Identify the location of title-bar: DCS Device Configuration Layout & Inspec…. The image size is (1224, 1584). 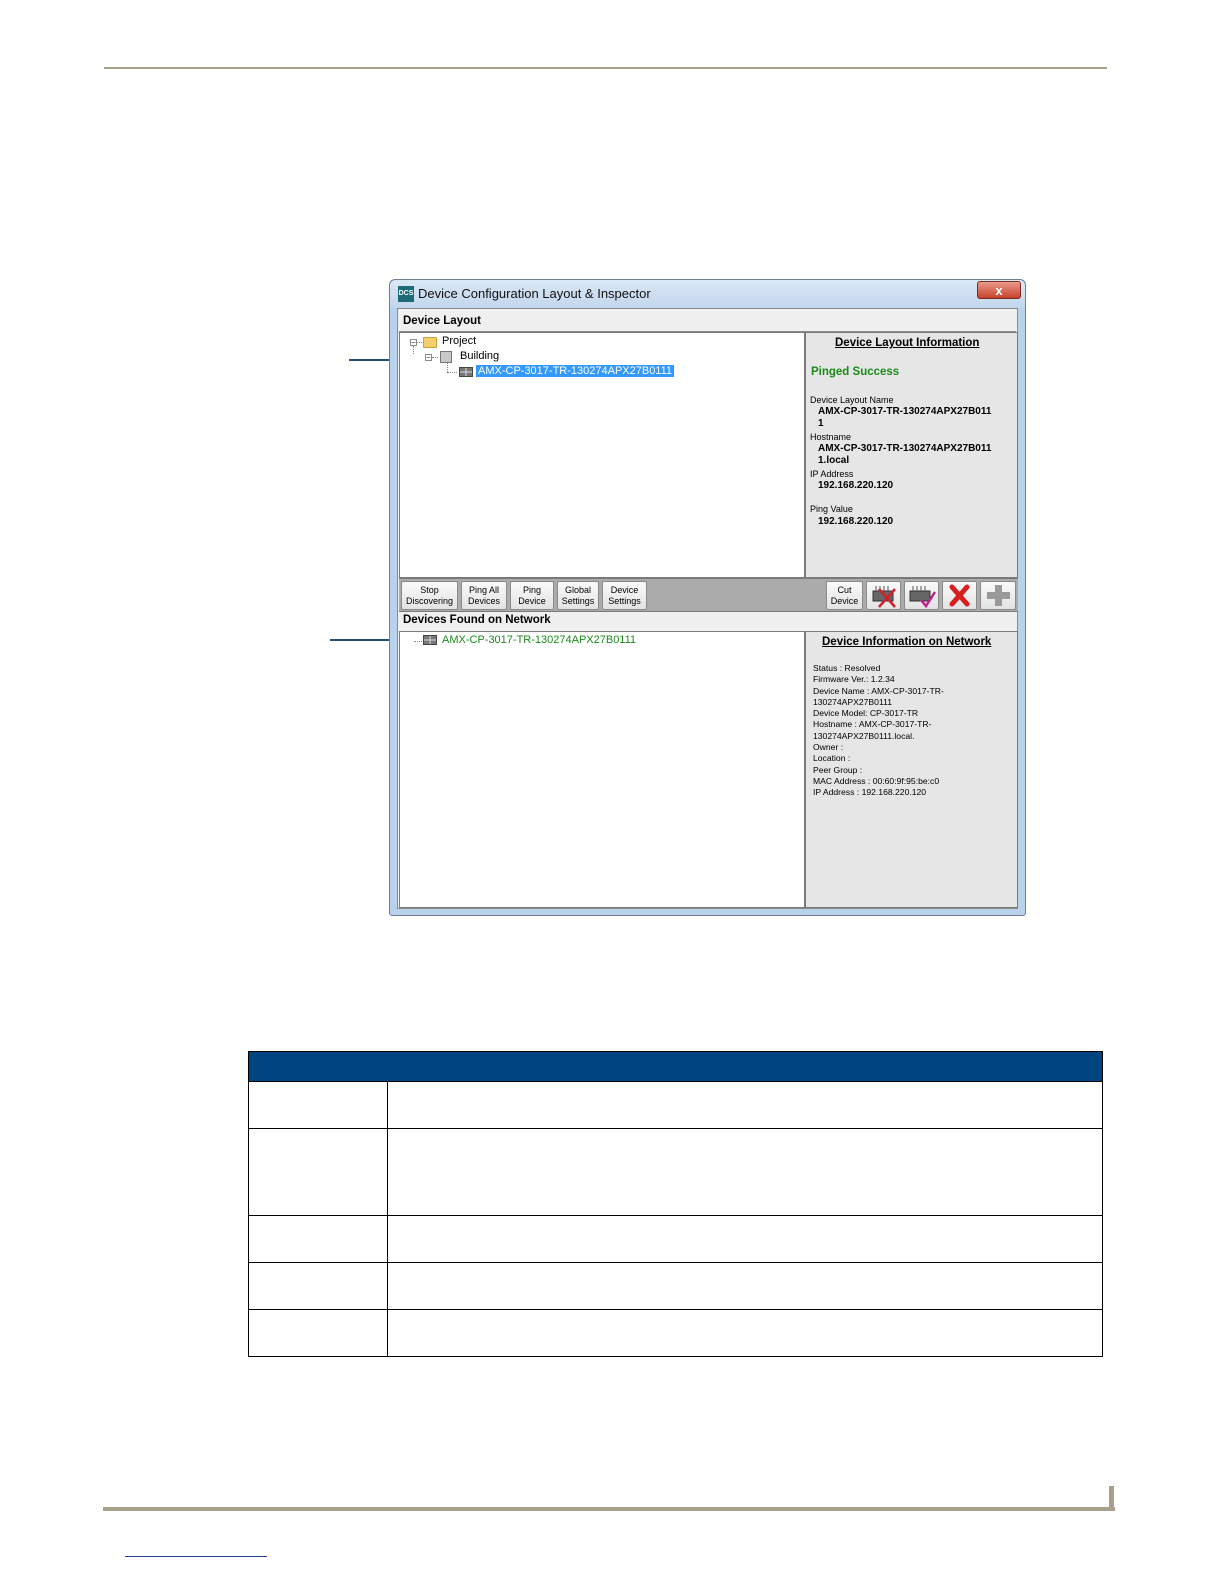
(707, 294).